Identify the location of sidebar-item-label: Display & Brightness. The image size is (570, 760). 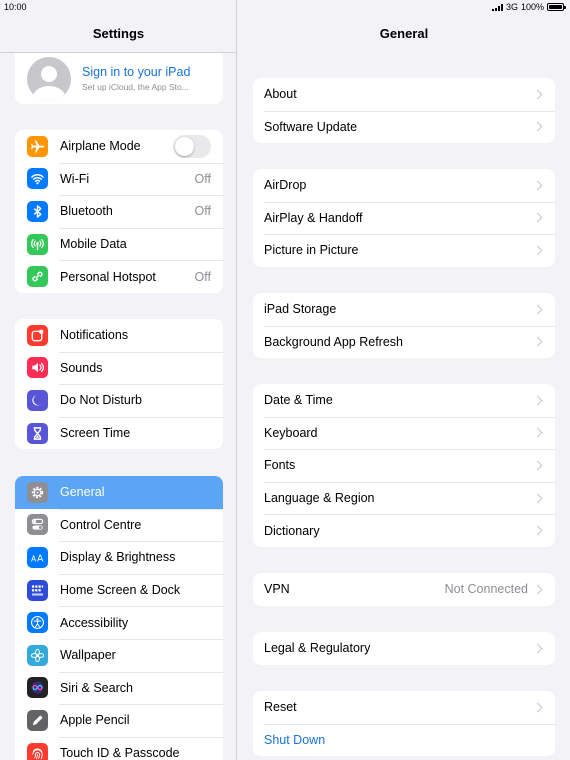
(118, 557).